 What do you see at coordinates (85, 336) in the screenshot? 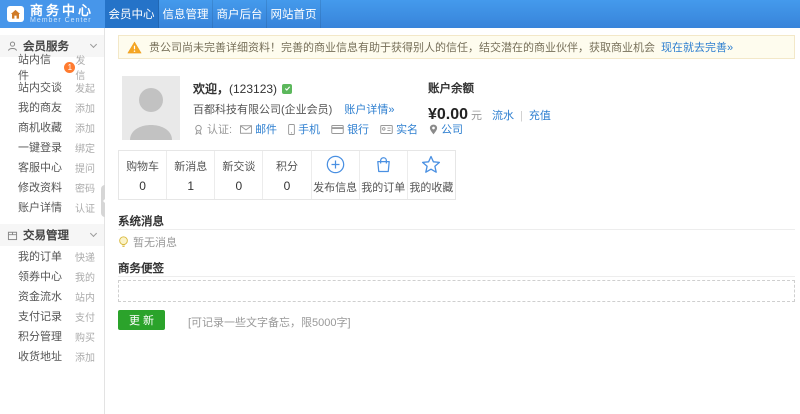
I see `item-action-link: 购买` at bounding box center [85, 336].